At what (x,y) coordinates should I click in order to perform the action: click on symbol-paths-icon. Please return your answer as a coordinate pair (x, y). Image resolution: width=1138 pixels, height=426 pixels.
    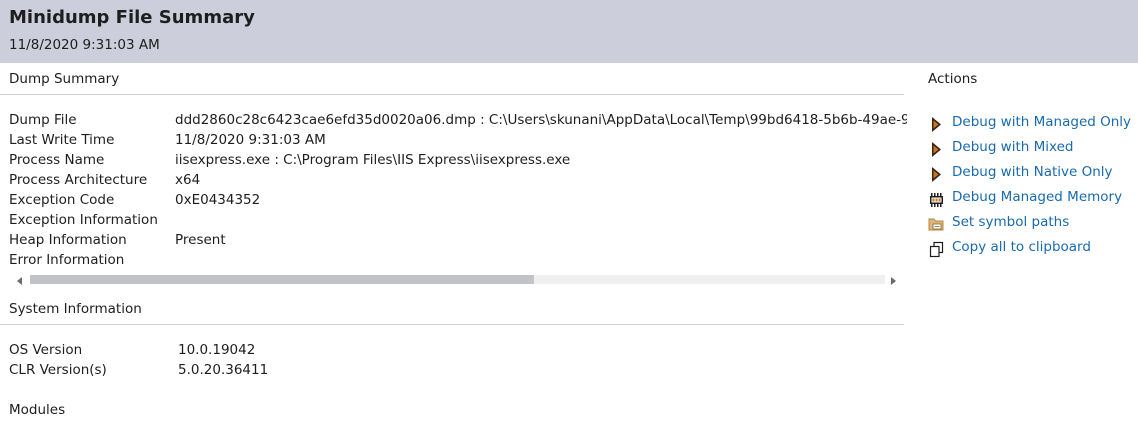
    Looking at the image, I should click on (936, 224).